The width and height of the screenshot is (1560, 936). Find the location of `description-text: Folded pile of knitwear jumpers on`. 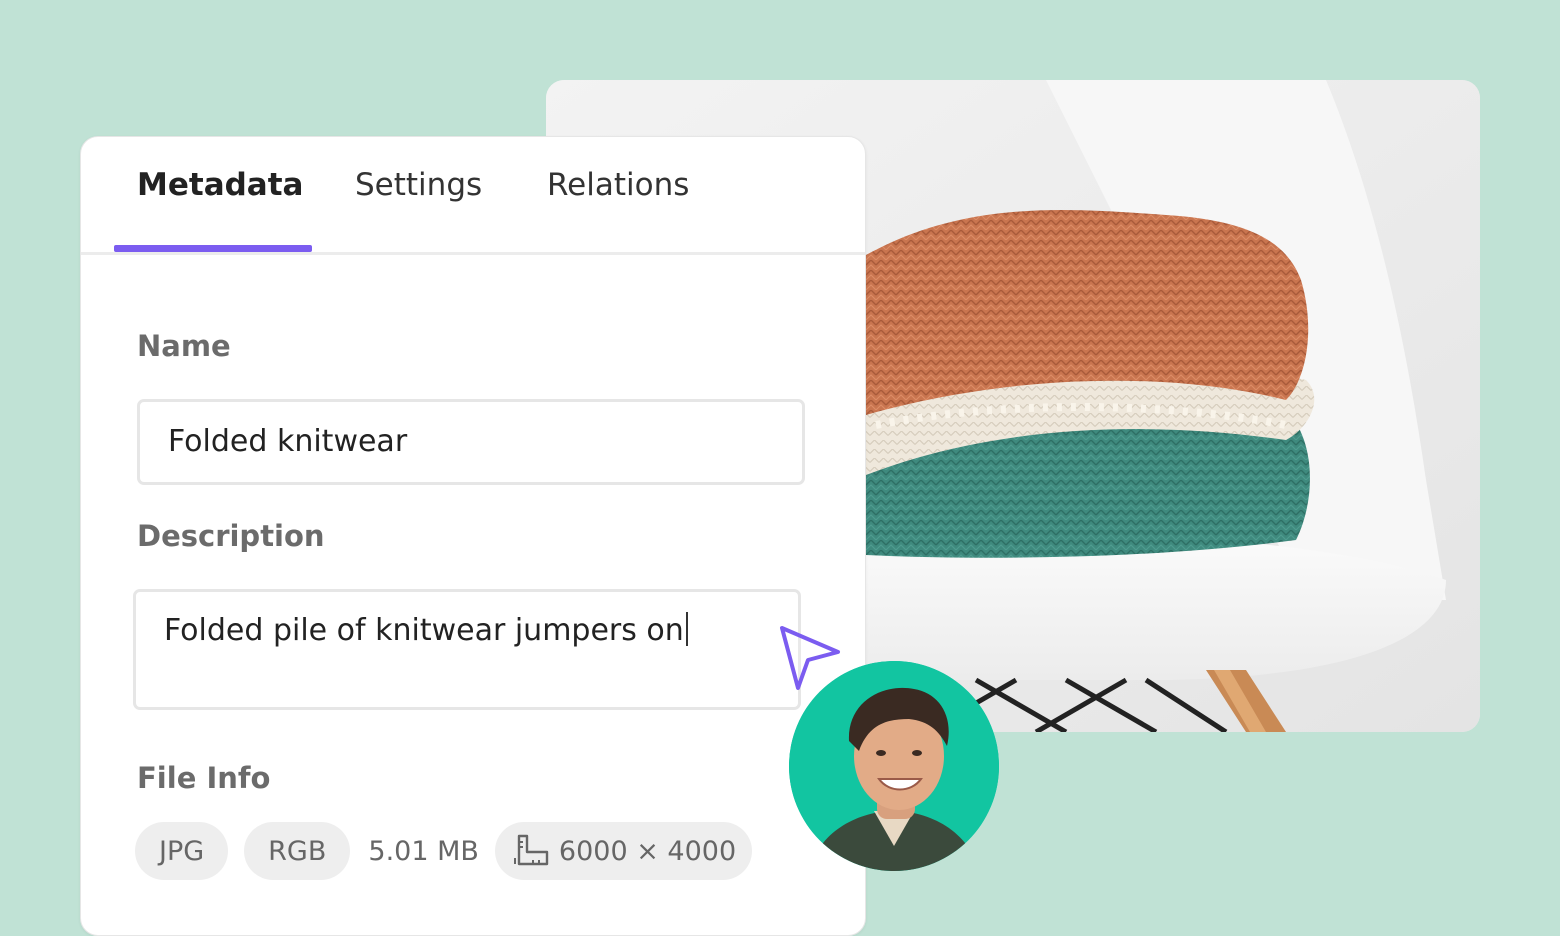

description-text: Folded pile of knitwear jumpers on is located at coordinates (424, 630).